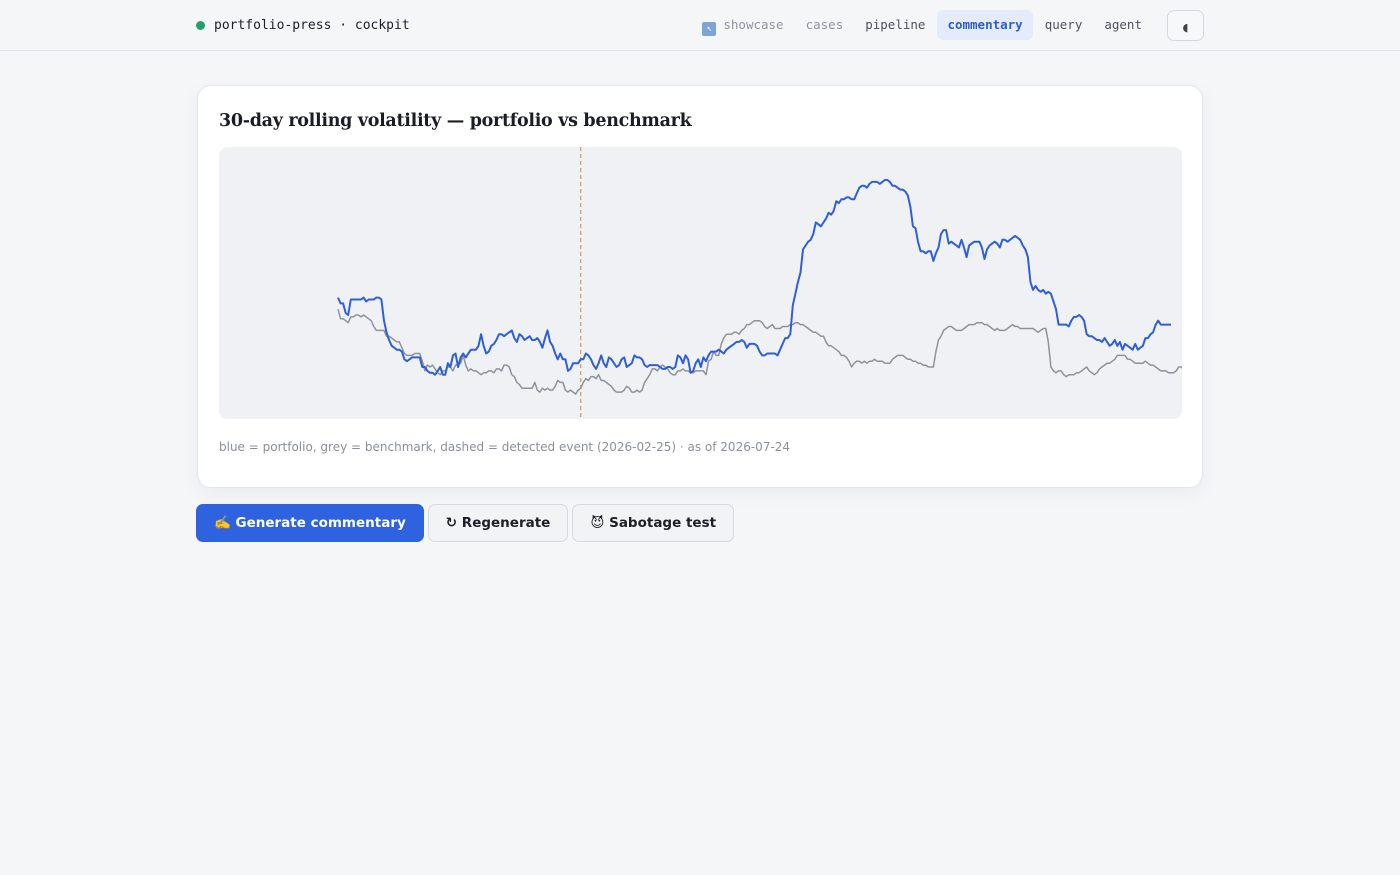  Describe the element at coordinates (753, 24) in the screenshot. I see `tab-label: showcase` at that location.